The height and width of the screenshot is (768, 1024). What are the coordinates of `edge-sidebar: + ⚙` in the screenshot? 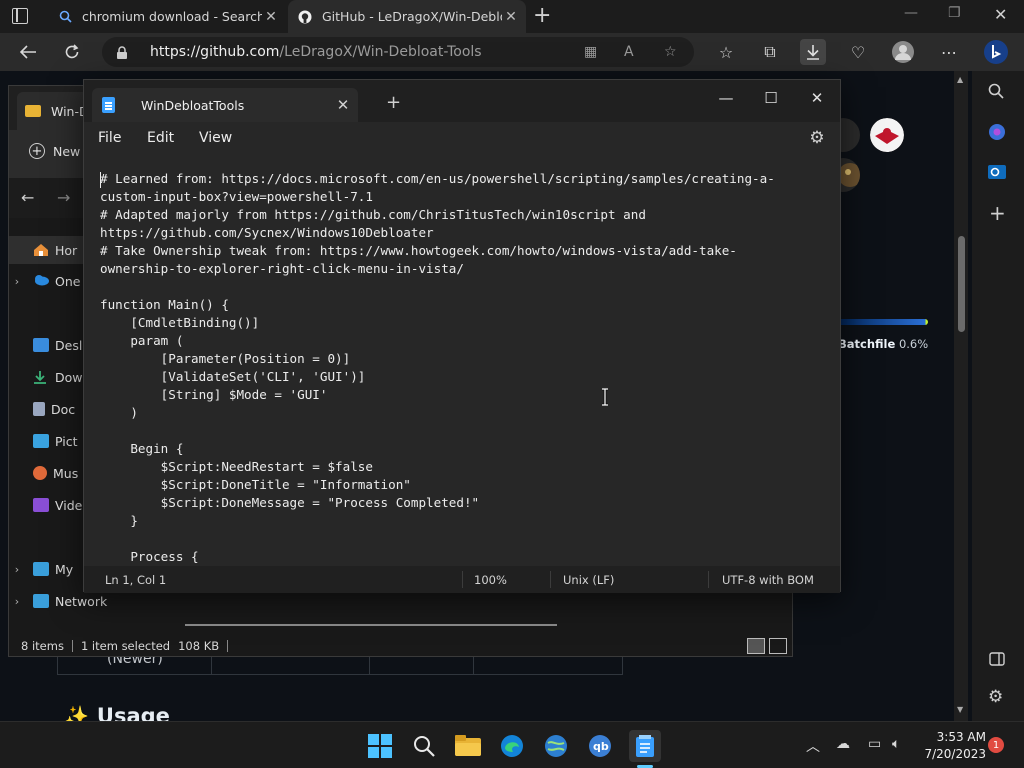 It's located at (998, 396).